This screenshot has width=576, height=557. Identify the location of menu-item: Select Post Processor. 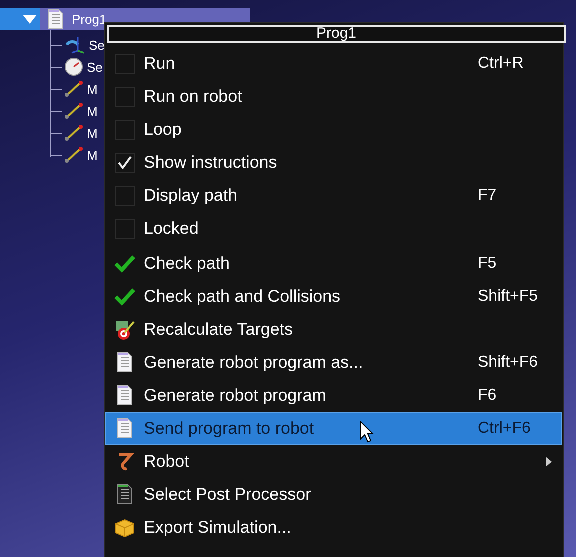
(333, 494).